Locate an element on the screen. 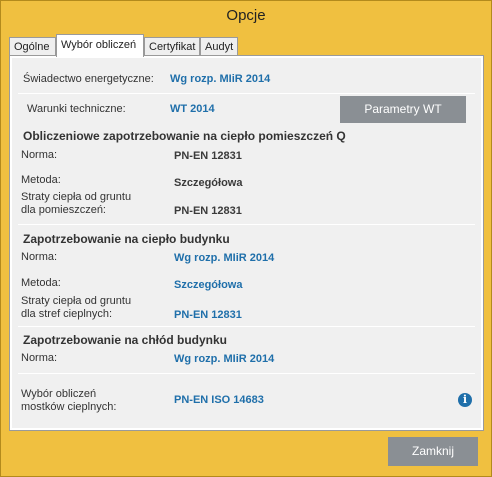 The width and height of the screenshot is (492, 477). thermal-bridges-label-line2: mostków cieplnych: is located at coordinates (69, 407).